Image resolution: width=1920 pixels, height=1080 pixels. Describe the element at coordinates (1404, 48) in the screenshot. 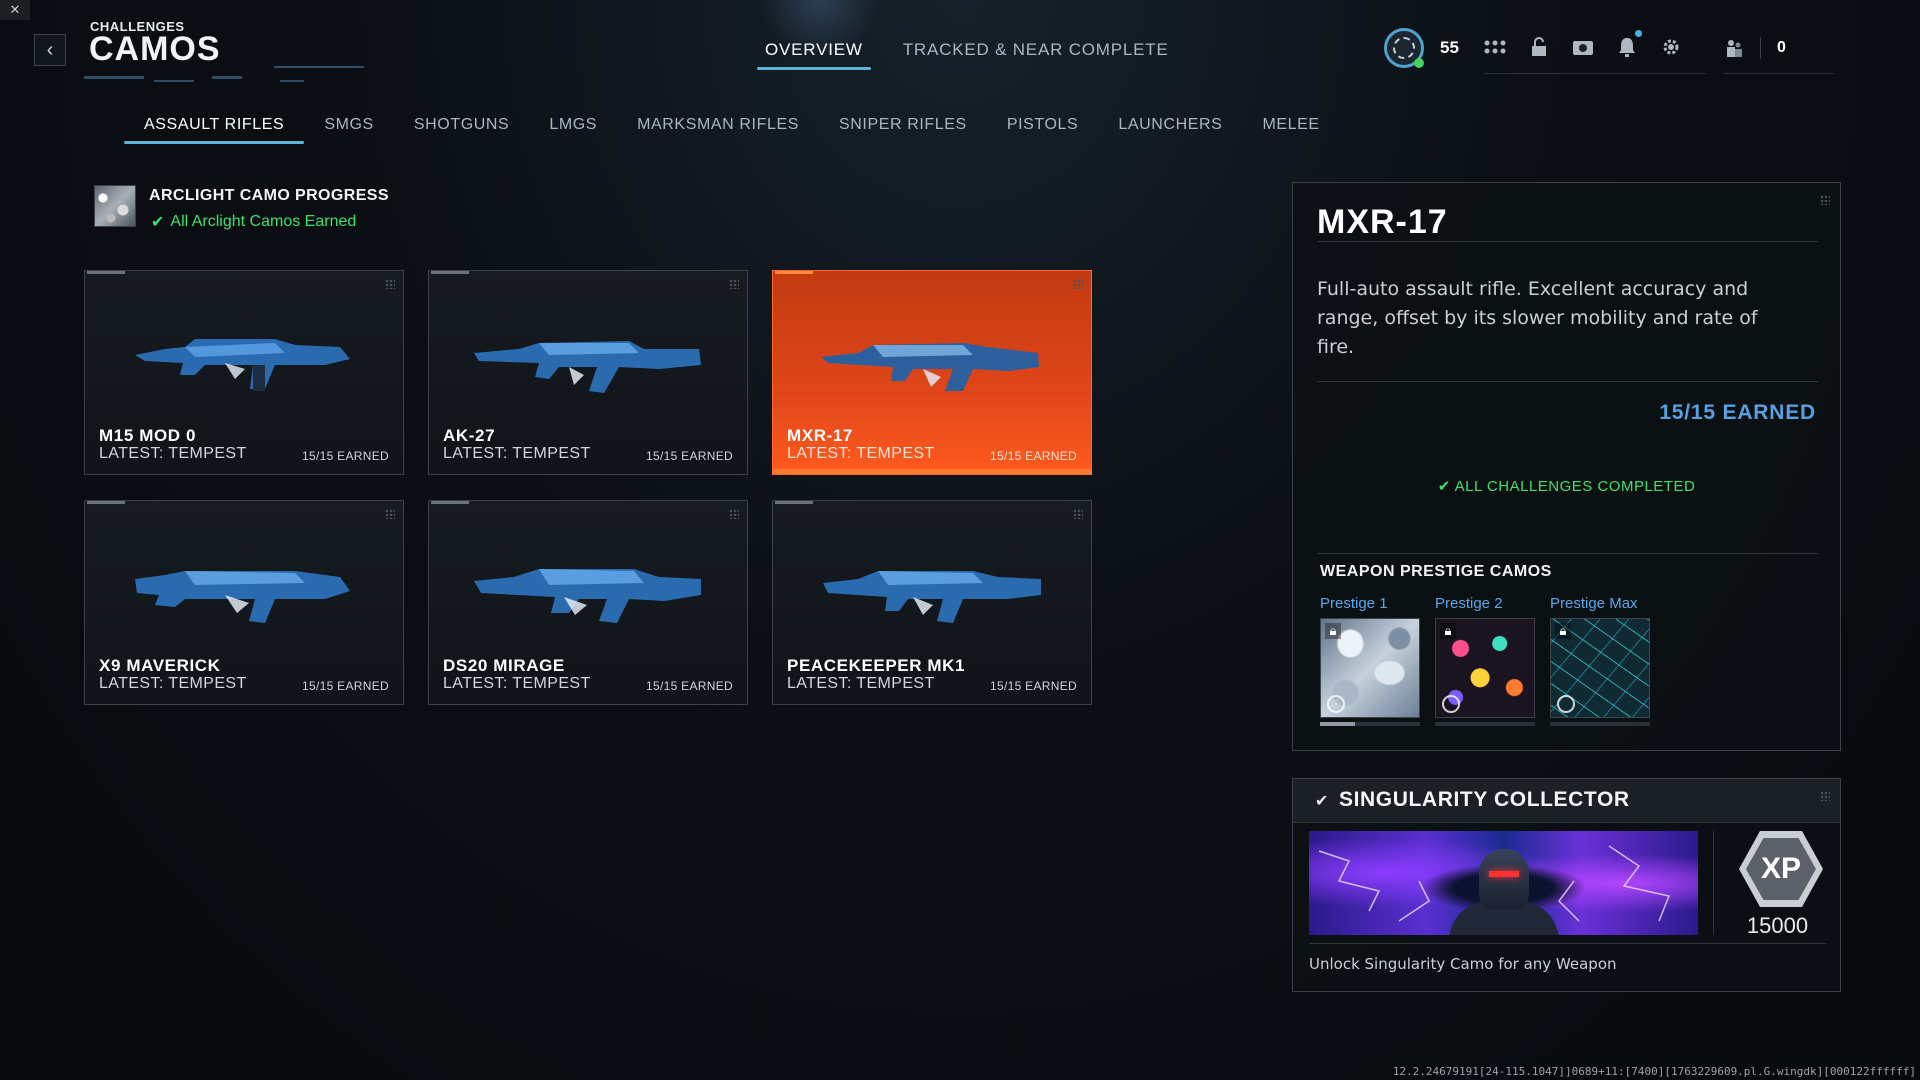

I see `level-badge-icon` at that location.